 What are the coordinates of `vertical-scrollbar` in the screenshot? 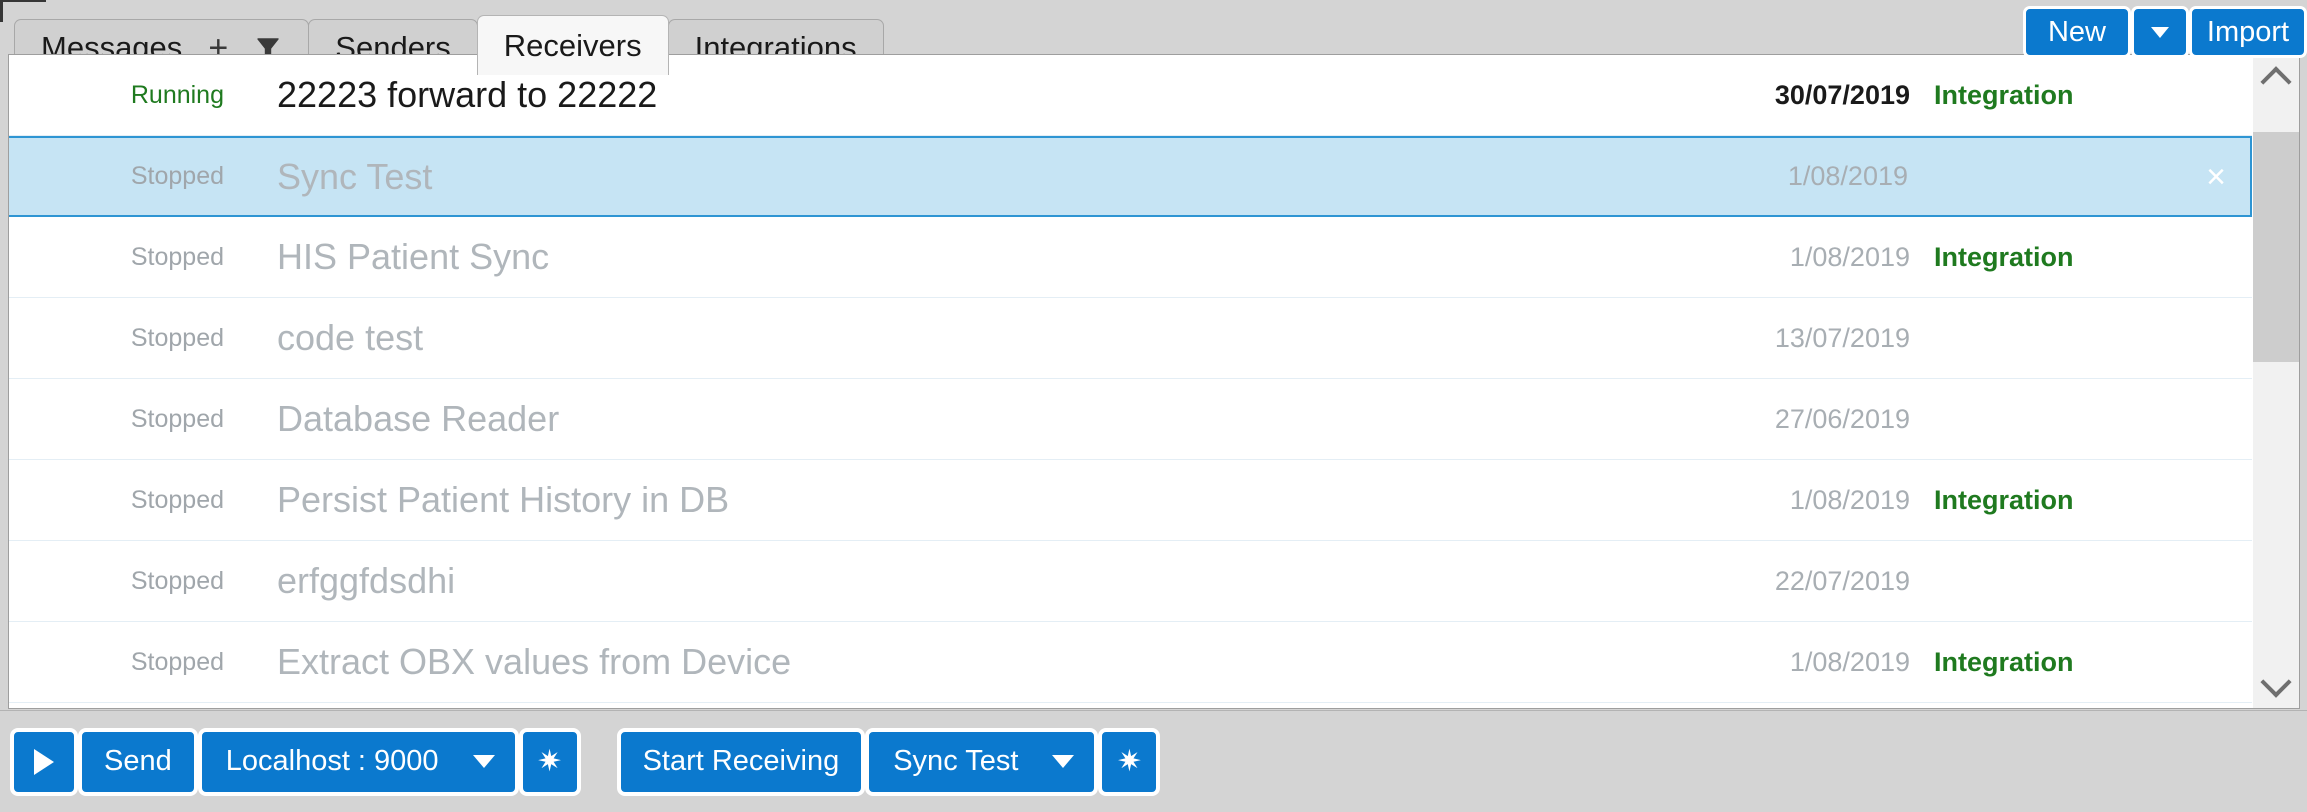 It's located at (2275, 381).